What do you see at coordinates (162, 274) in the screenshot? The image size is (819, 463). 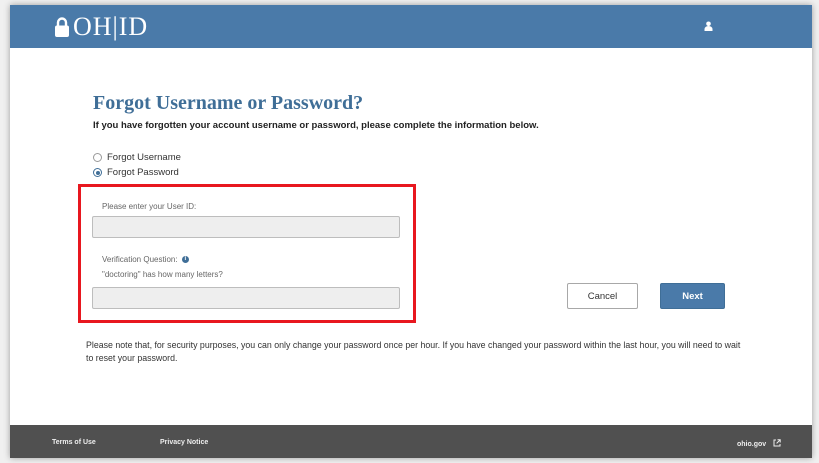 I see `verification-question: "doctoring" has how many letters?` at bounding box center [162, 274].